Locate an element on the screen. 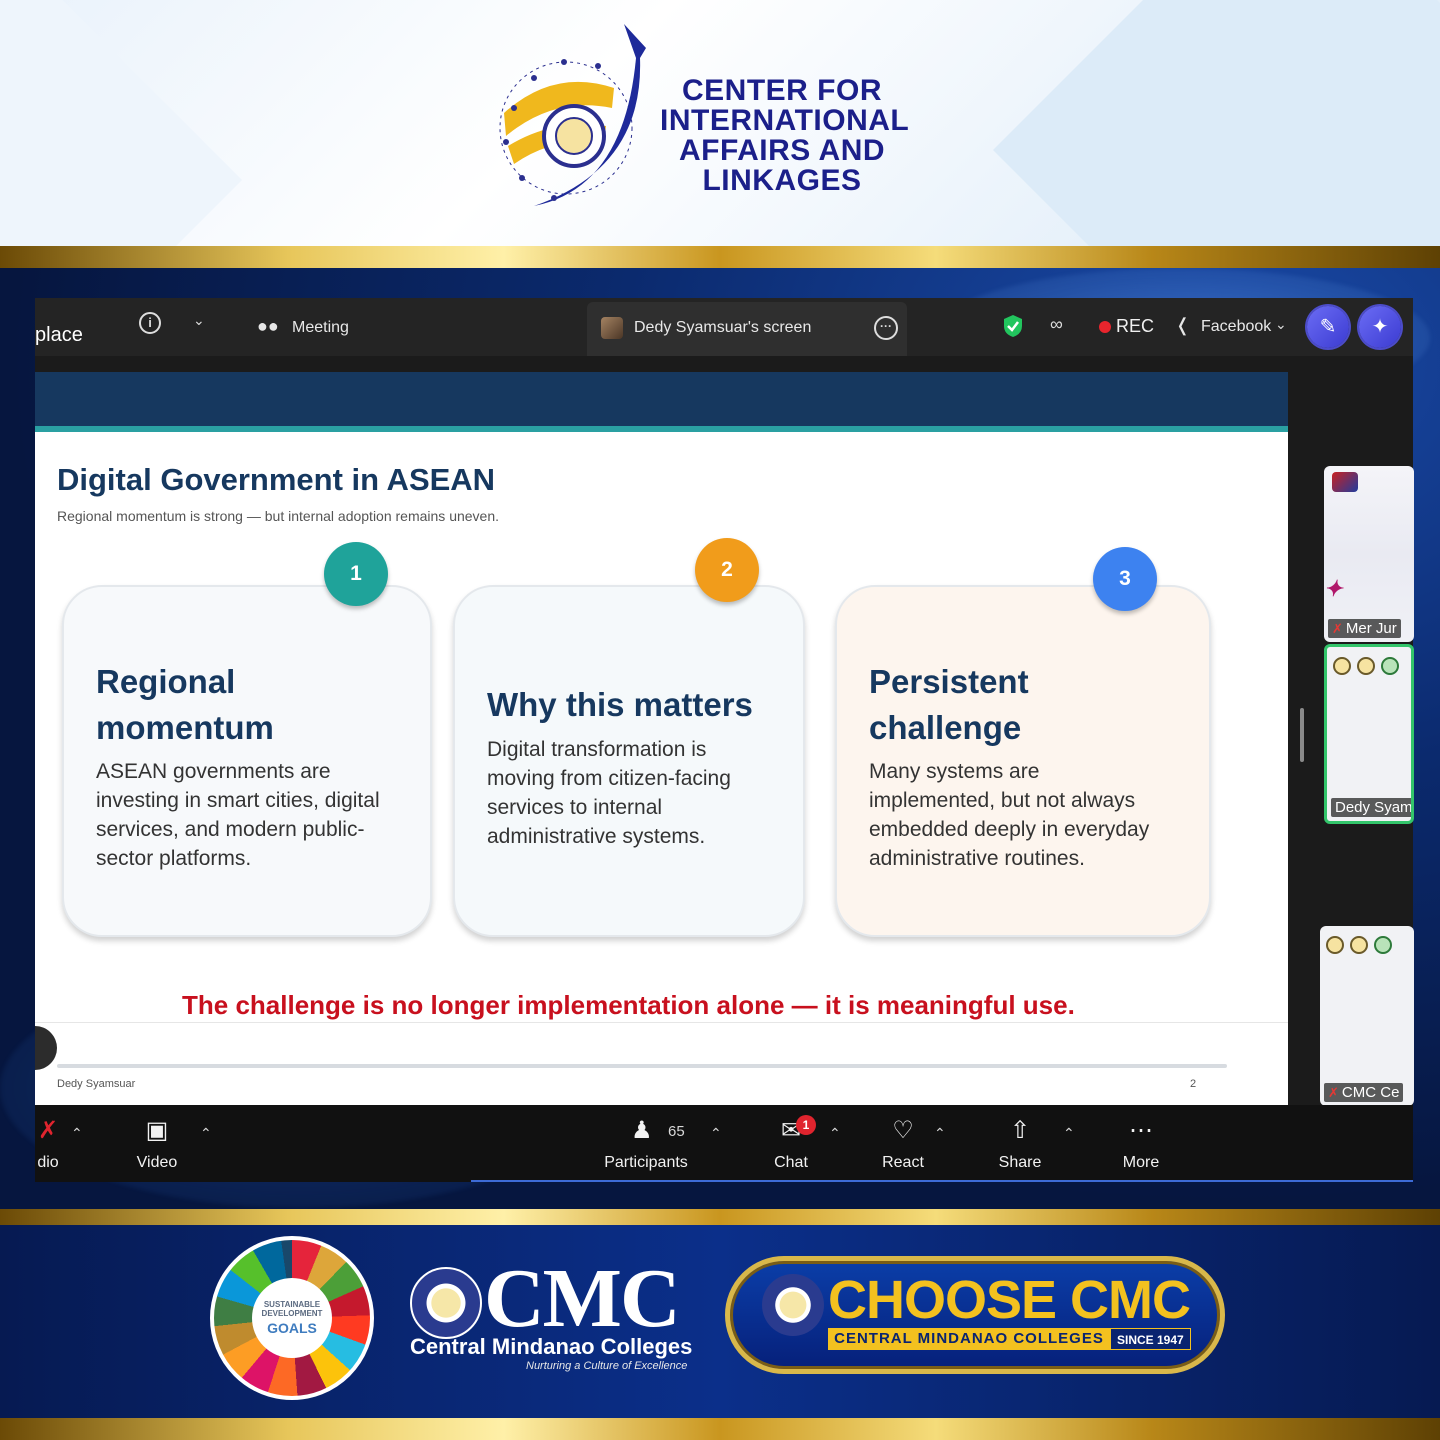 The image size is (1440, 1440). sdg-text: SUSTAINABLE is located at coordinates (292, 1304).